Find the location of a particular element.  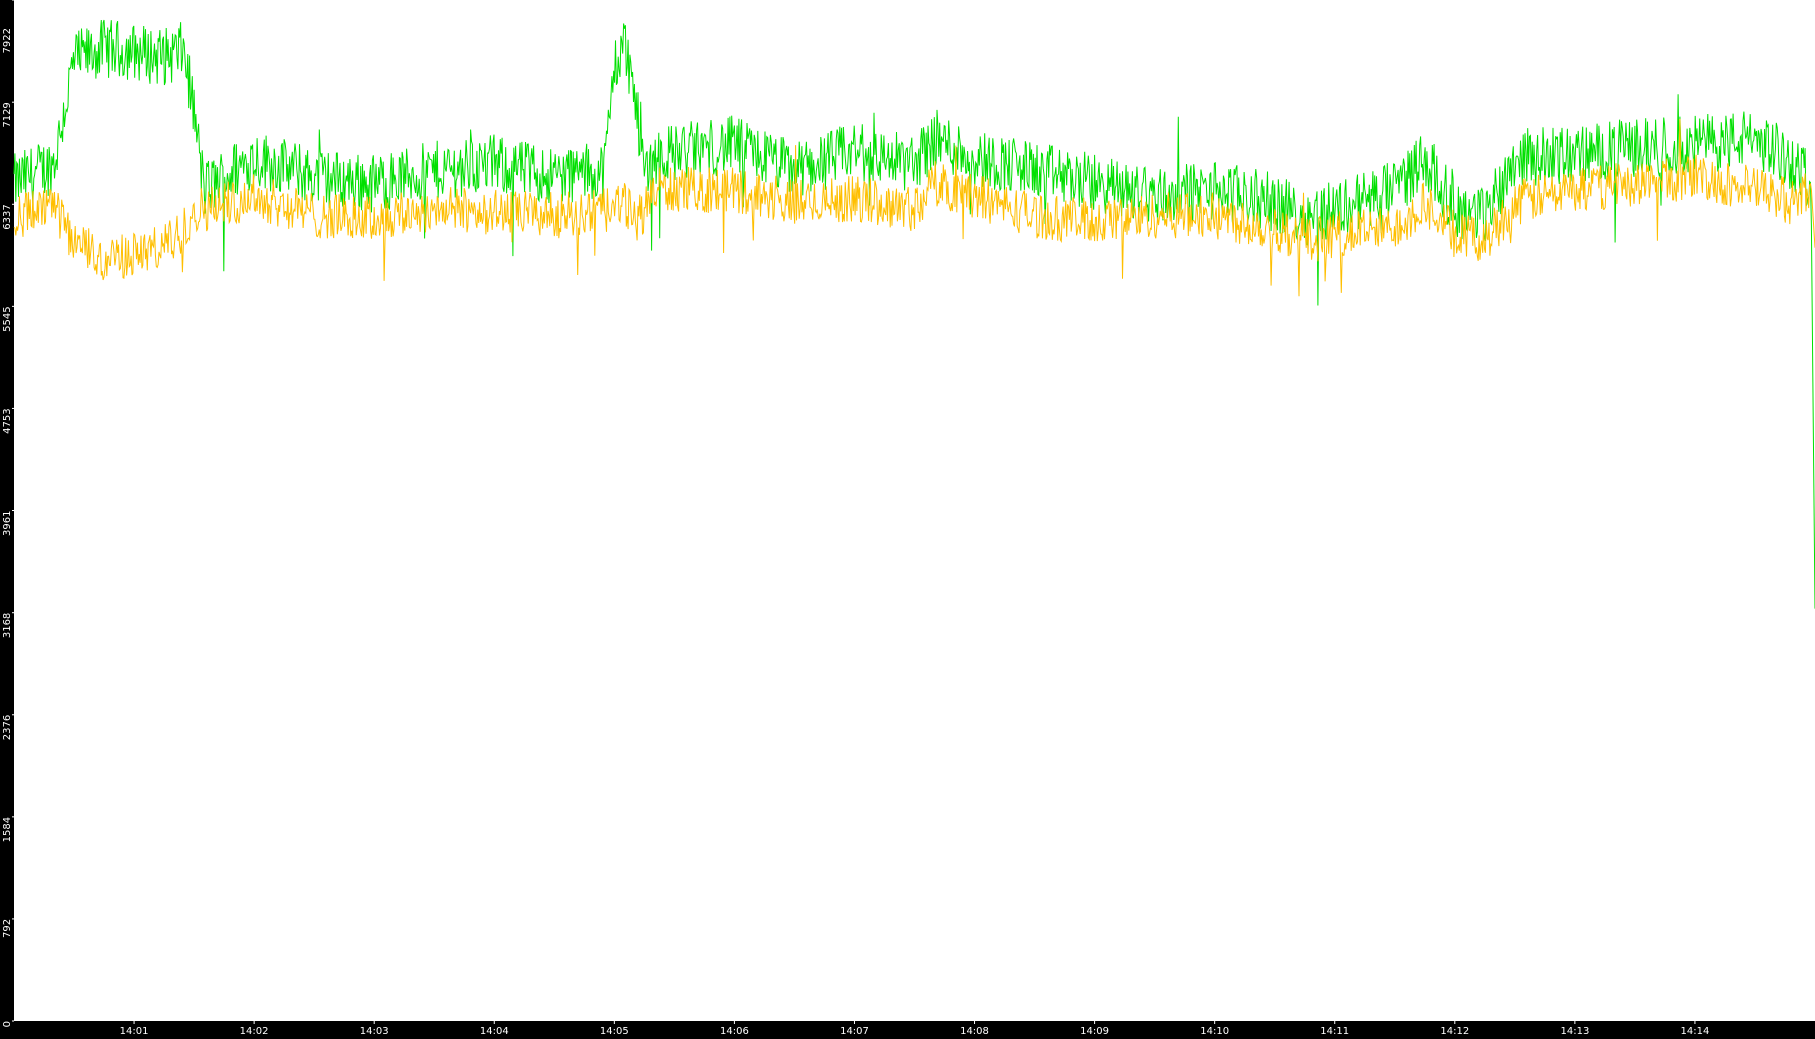

x-tick-label: 14:07 is located at coordinates (854, 1031).